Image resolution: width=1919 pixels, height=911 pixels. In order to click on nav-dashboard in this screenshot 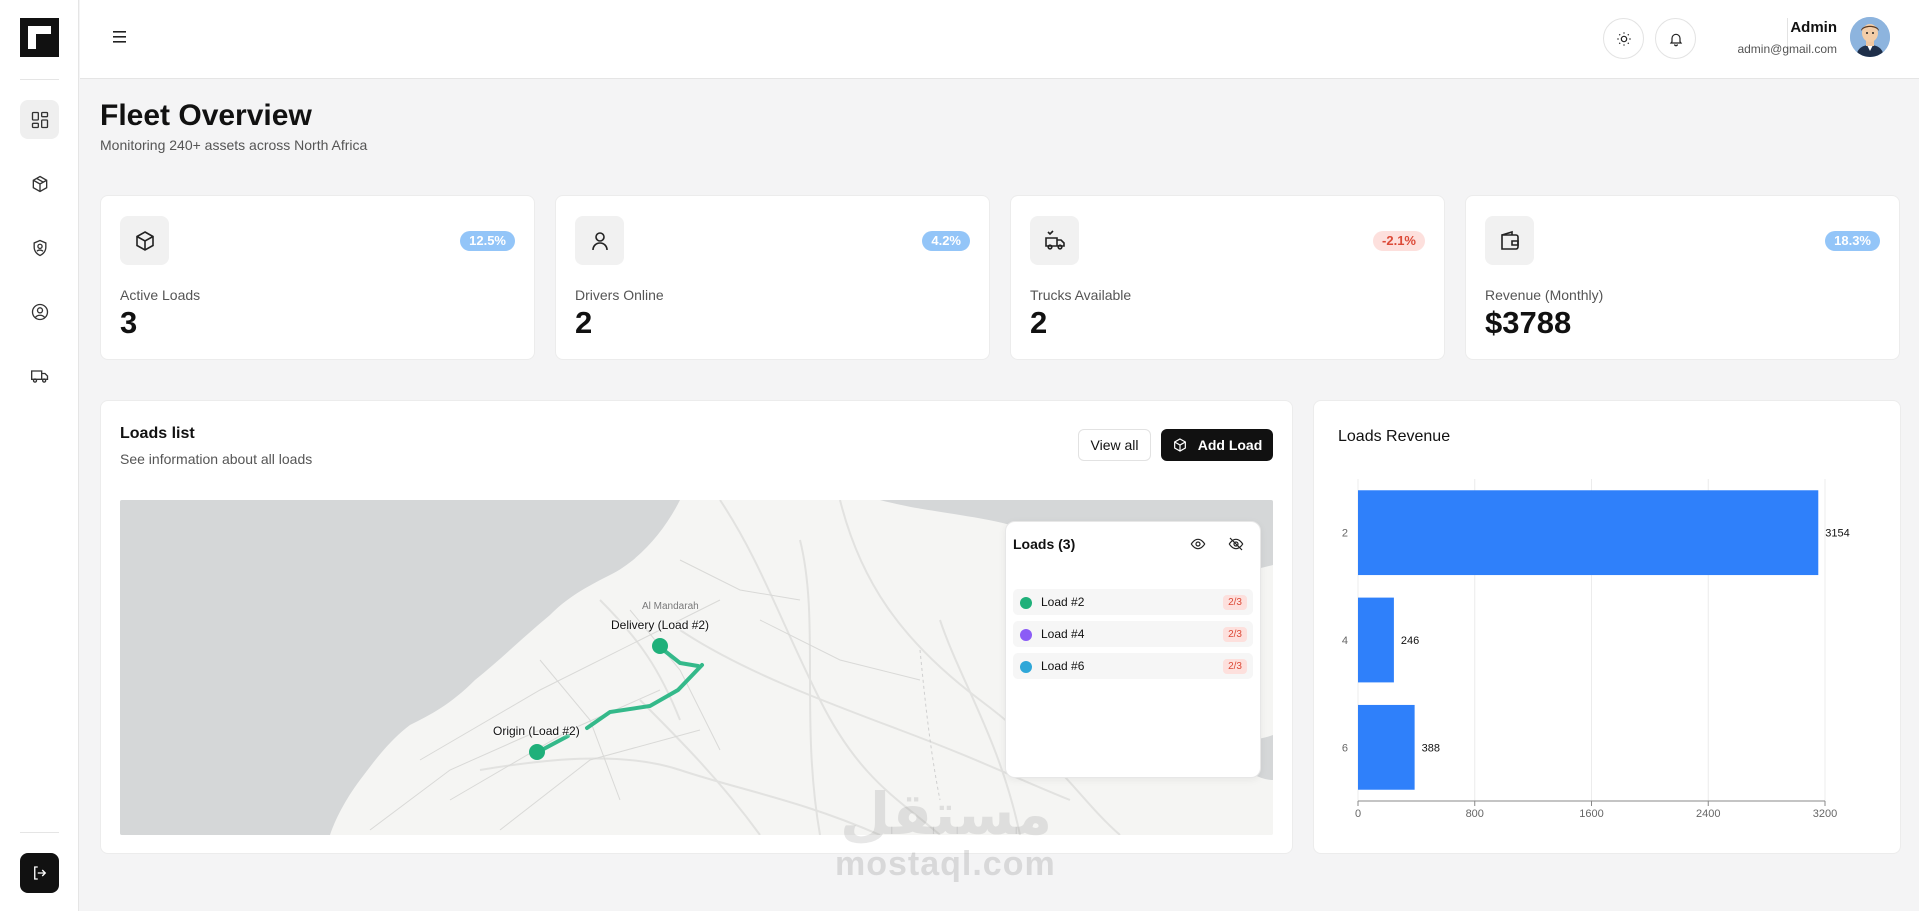, I will do `click(39, 119)`.